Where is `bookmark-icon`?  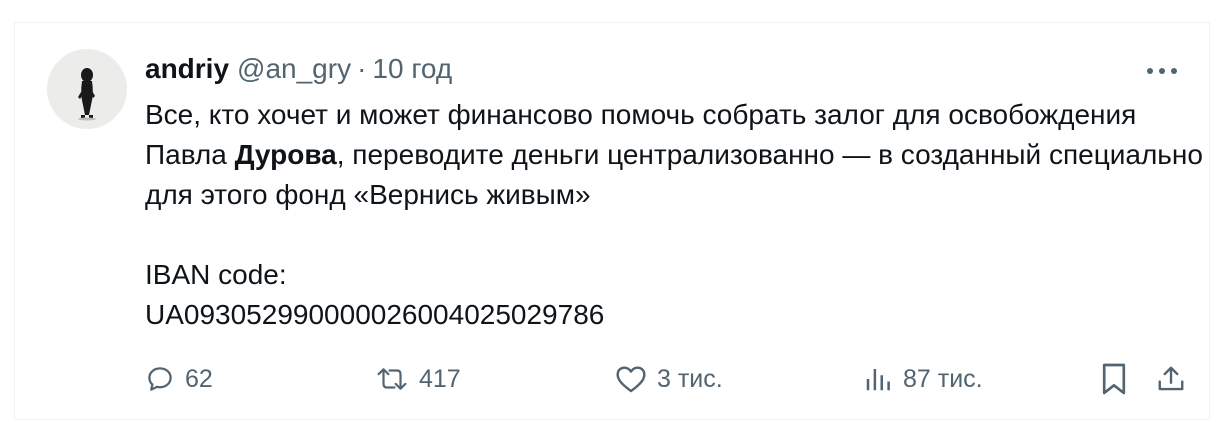
bookmark-icon is located at coordinates (1114, 379).